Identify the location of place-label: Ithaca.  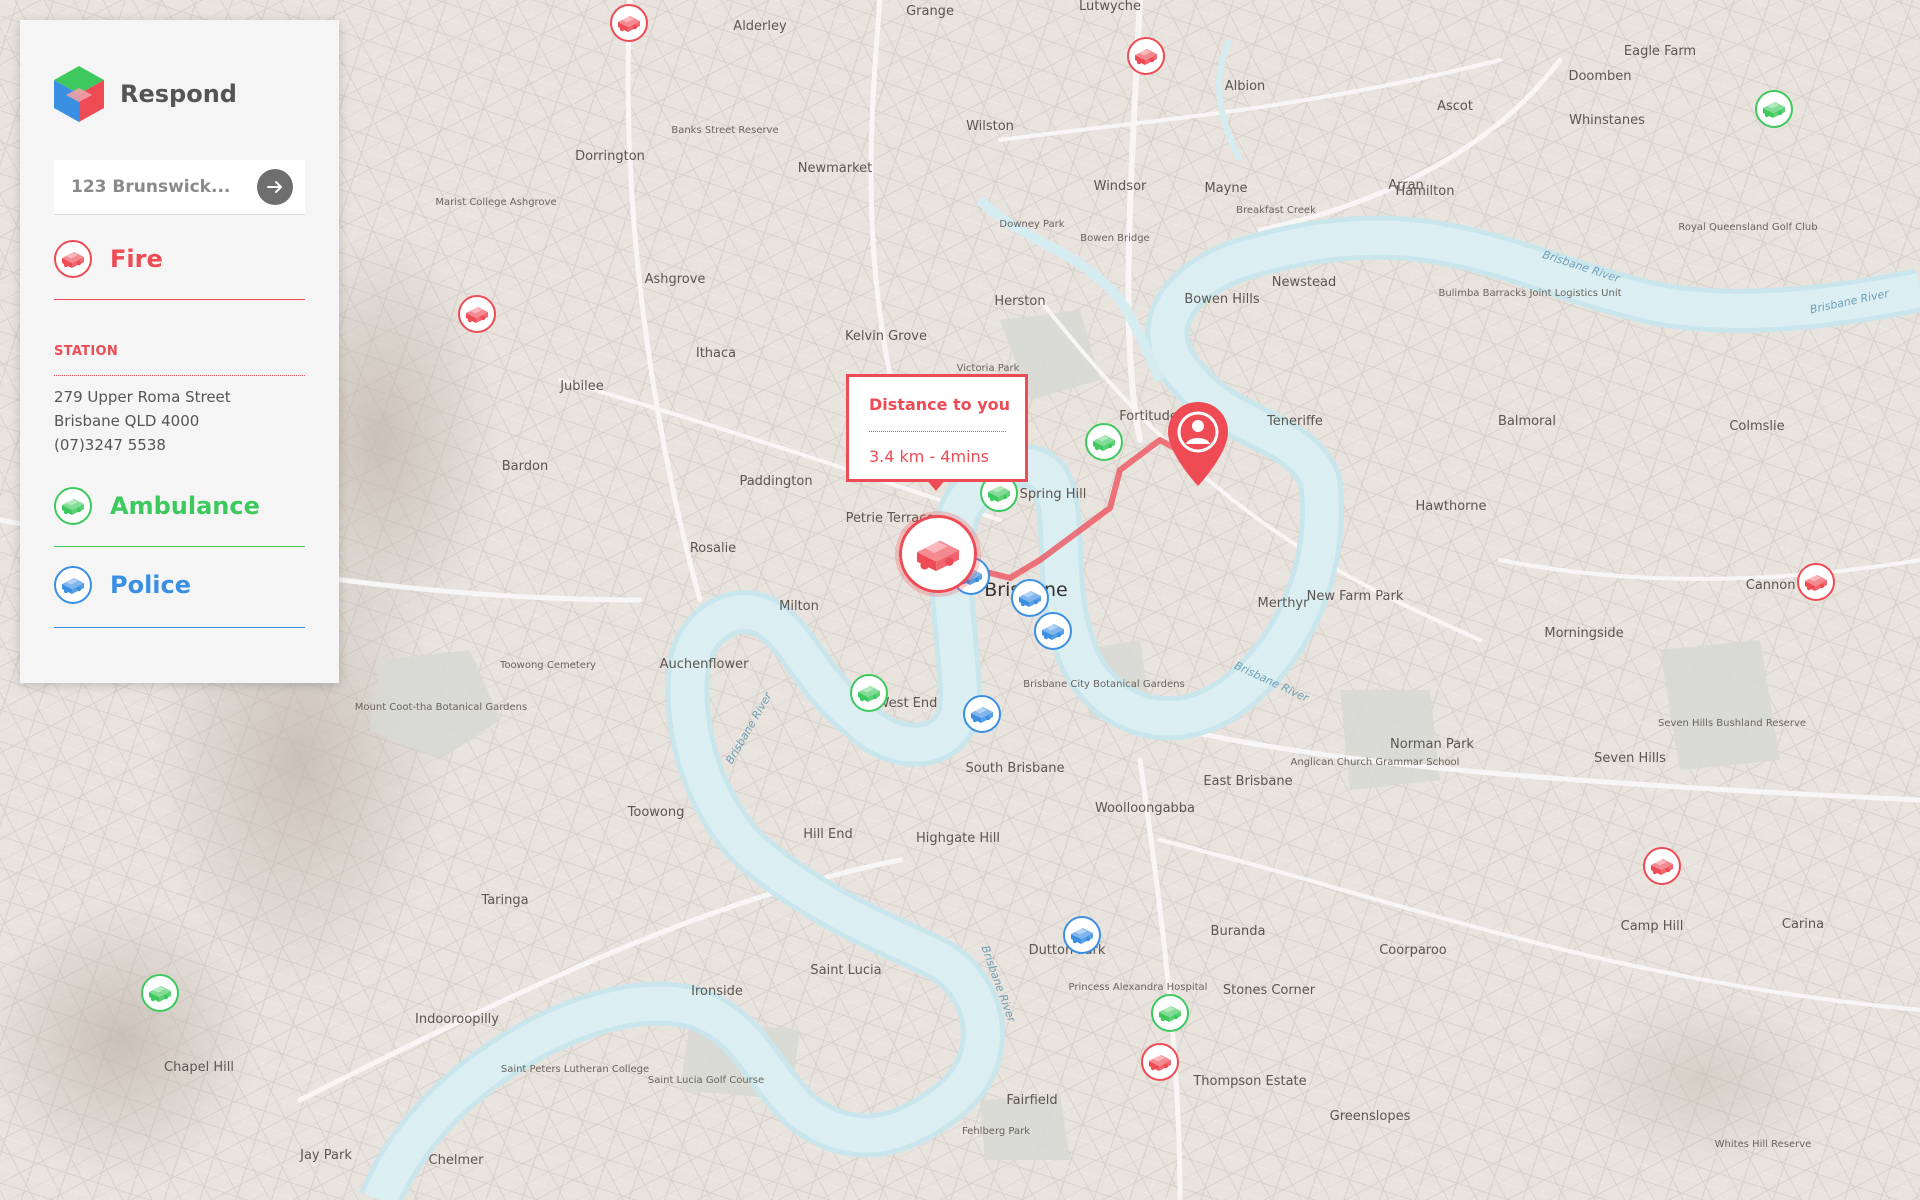
(716, 353).